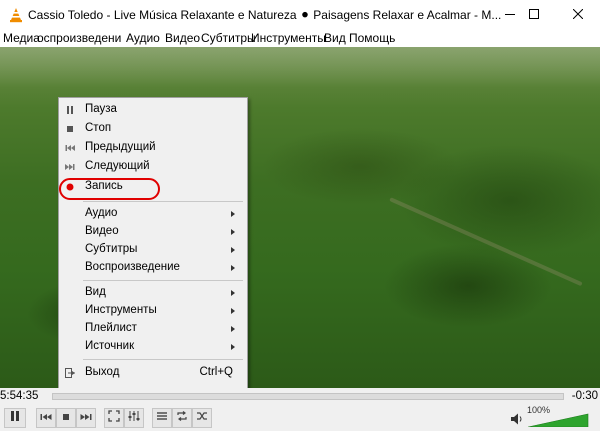 This screenshot has width=600, height=432. I want to click on loop-button, so click(182, 418).